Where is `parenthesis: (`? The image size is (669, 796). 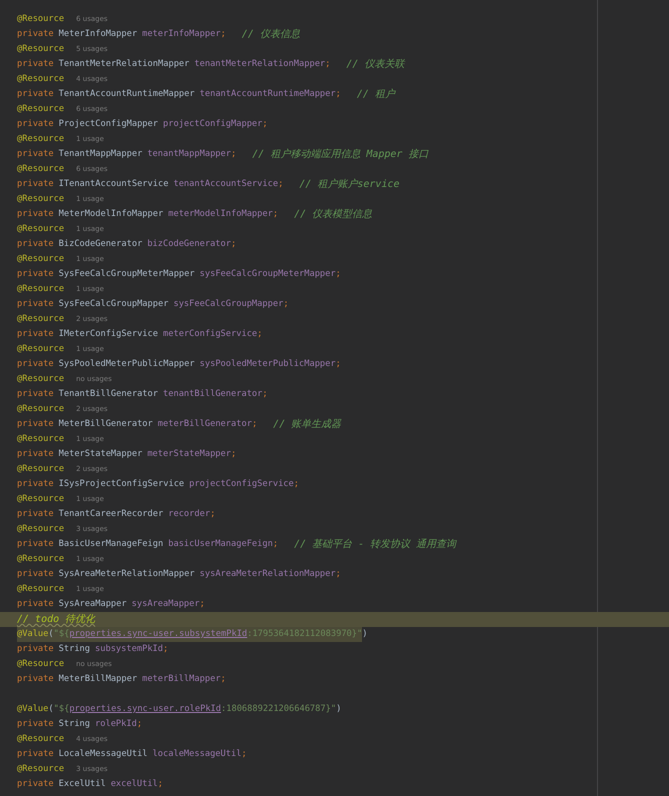 parenthesis: ( is located at coordinates (51, 709).